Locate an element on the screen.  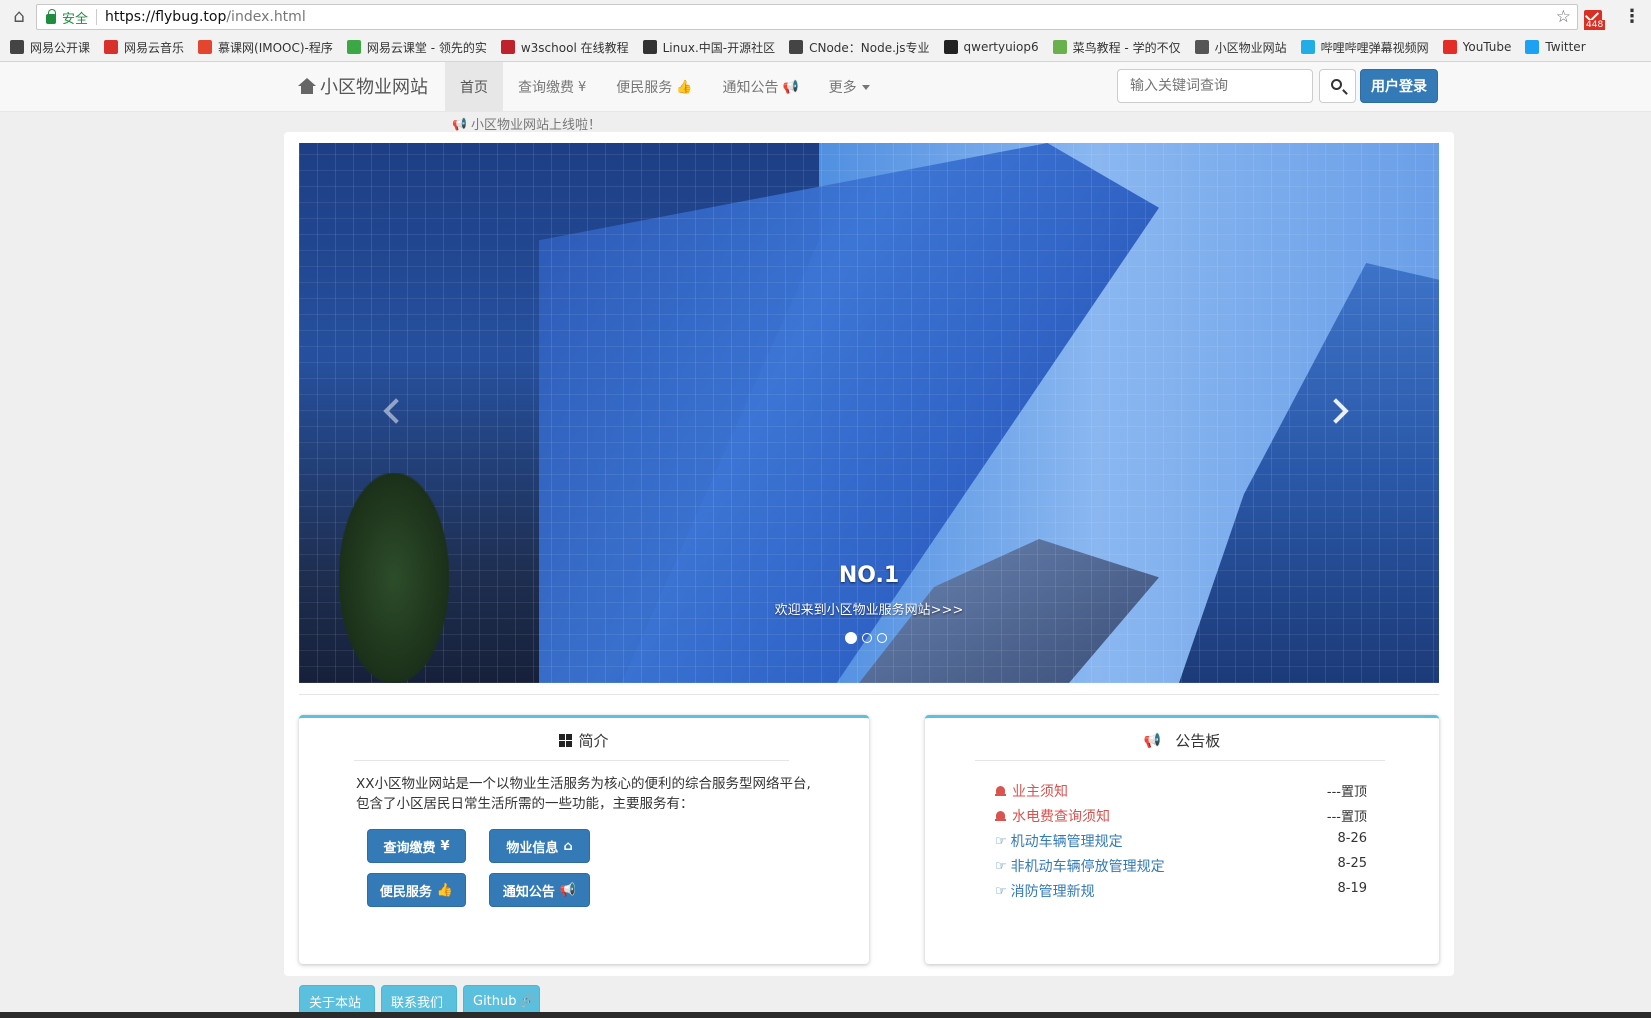
bookmark-item: 菜鸟教程 - 学的不仅 is located at coordinates (1116, 47).